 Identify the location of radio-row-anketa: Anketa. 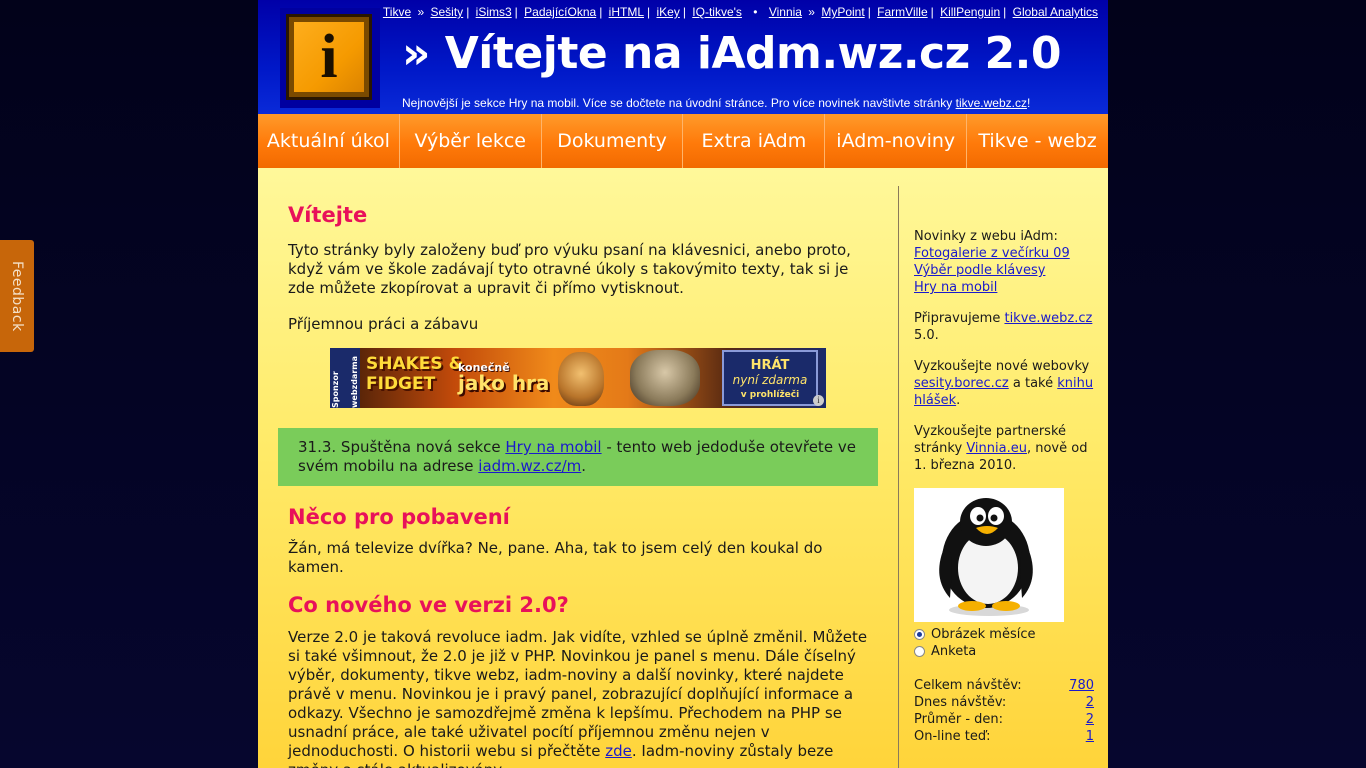
(1004, 651).